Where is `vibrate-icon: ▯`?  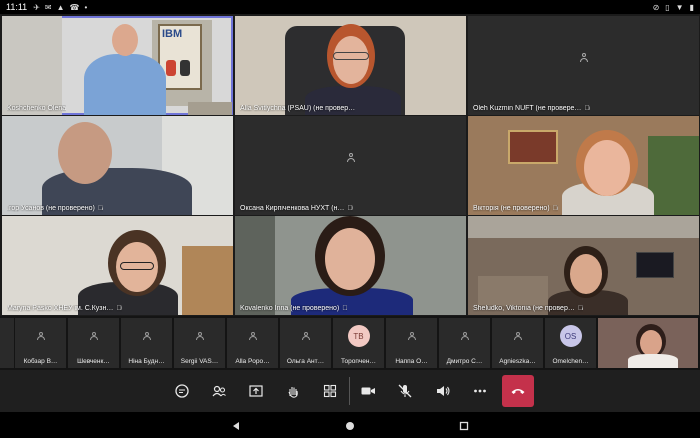 vibrate-icon: ▯ is located at coordinates (667, 7).